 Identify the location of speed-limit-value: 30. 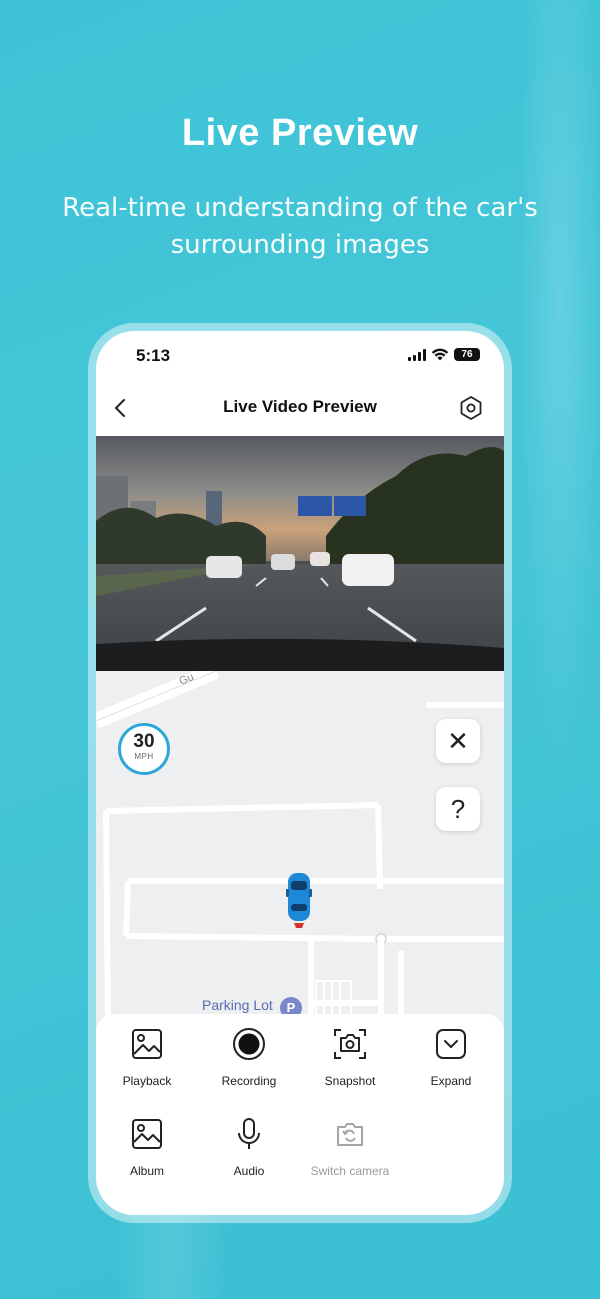
(144, 741).